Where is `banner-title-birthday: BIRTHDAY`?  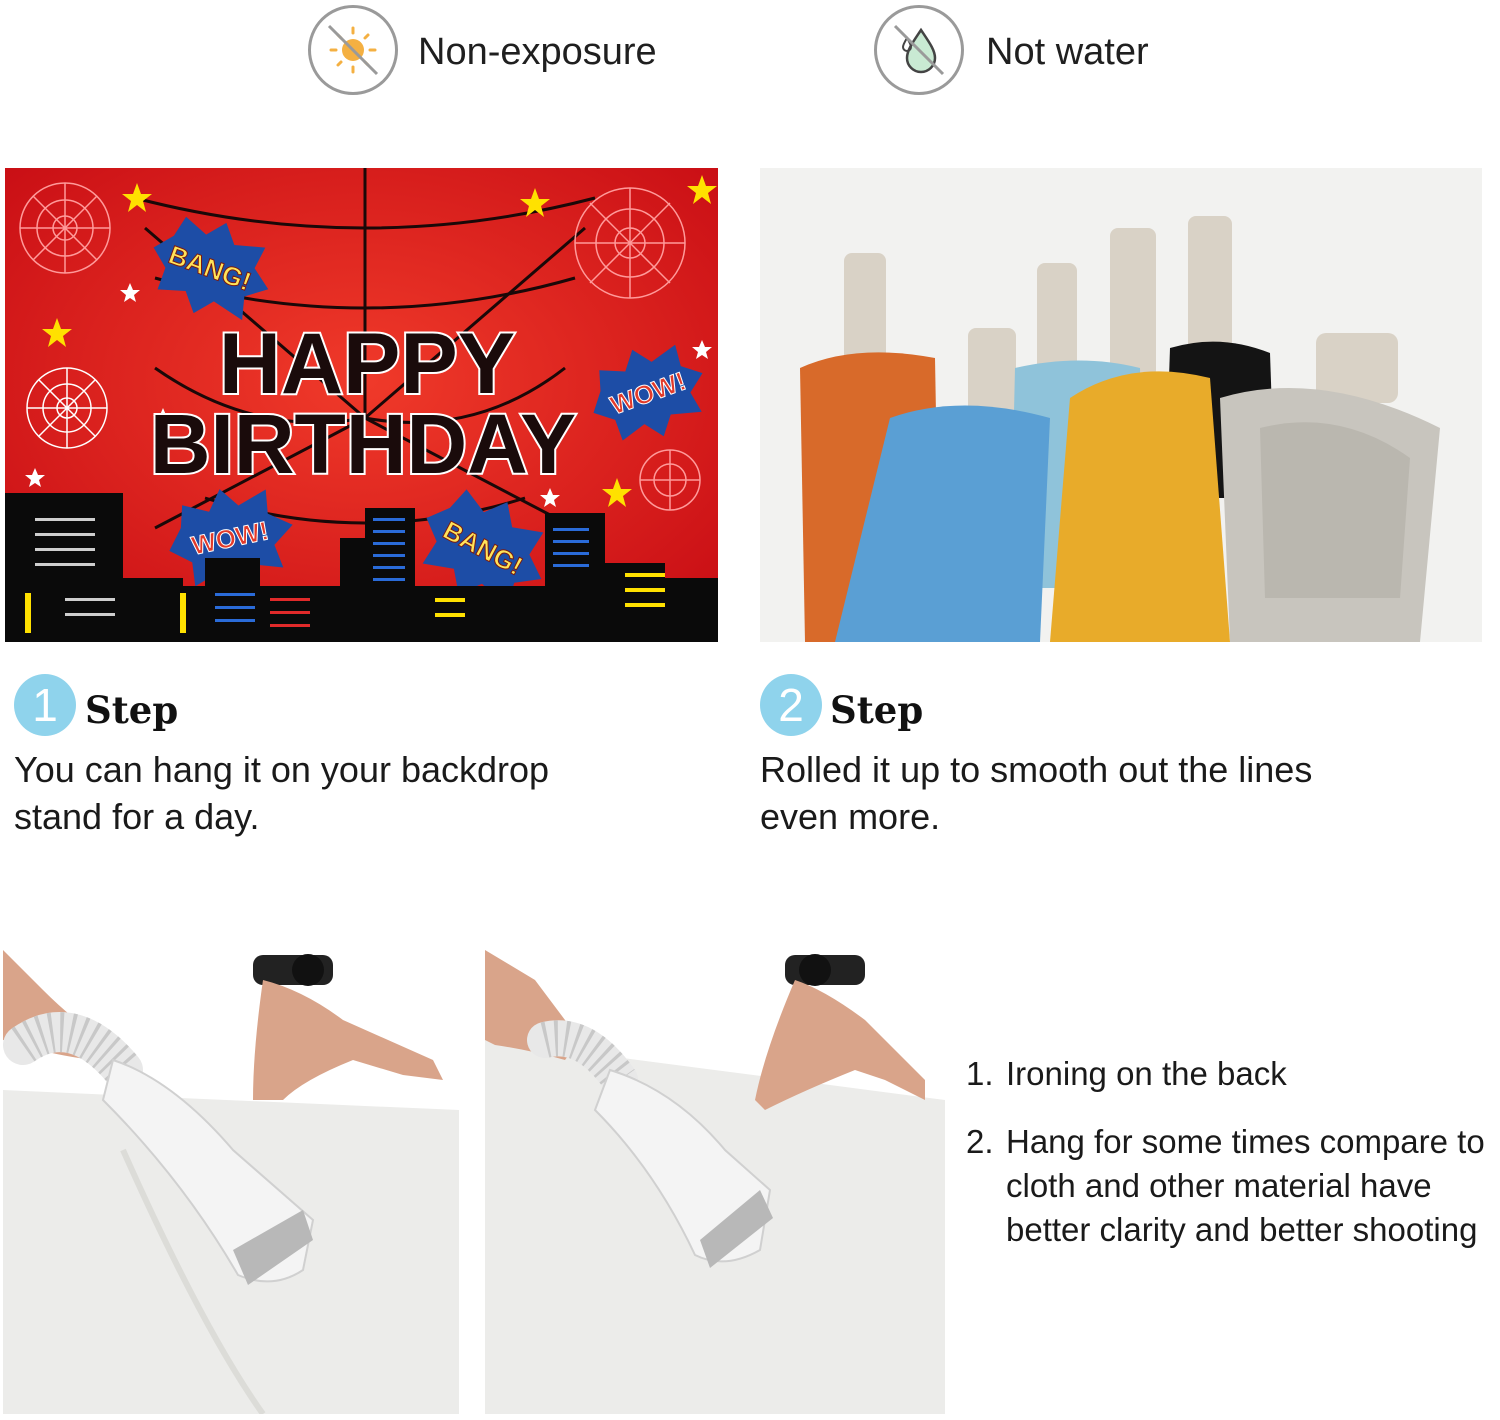
banner-title-birthday: BIRTHDAY is located at coordinates (363, 444).